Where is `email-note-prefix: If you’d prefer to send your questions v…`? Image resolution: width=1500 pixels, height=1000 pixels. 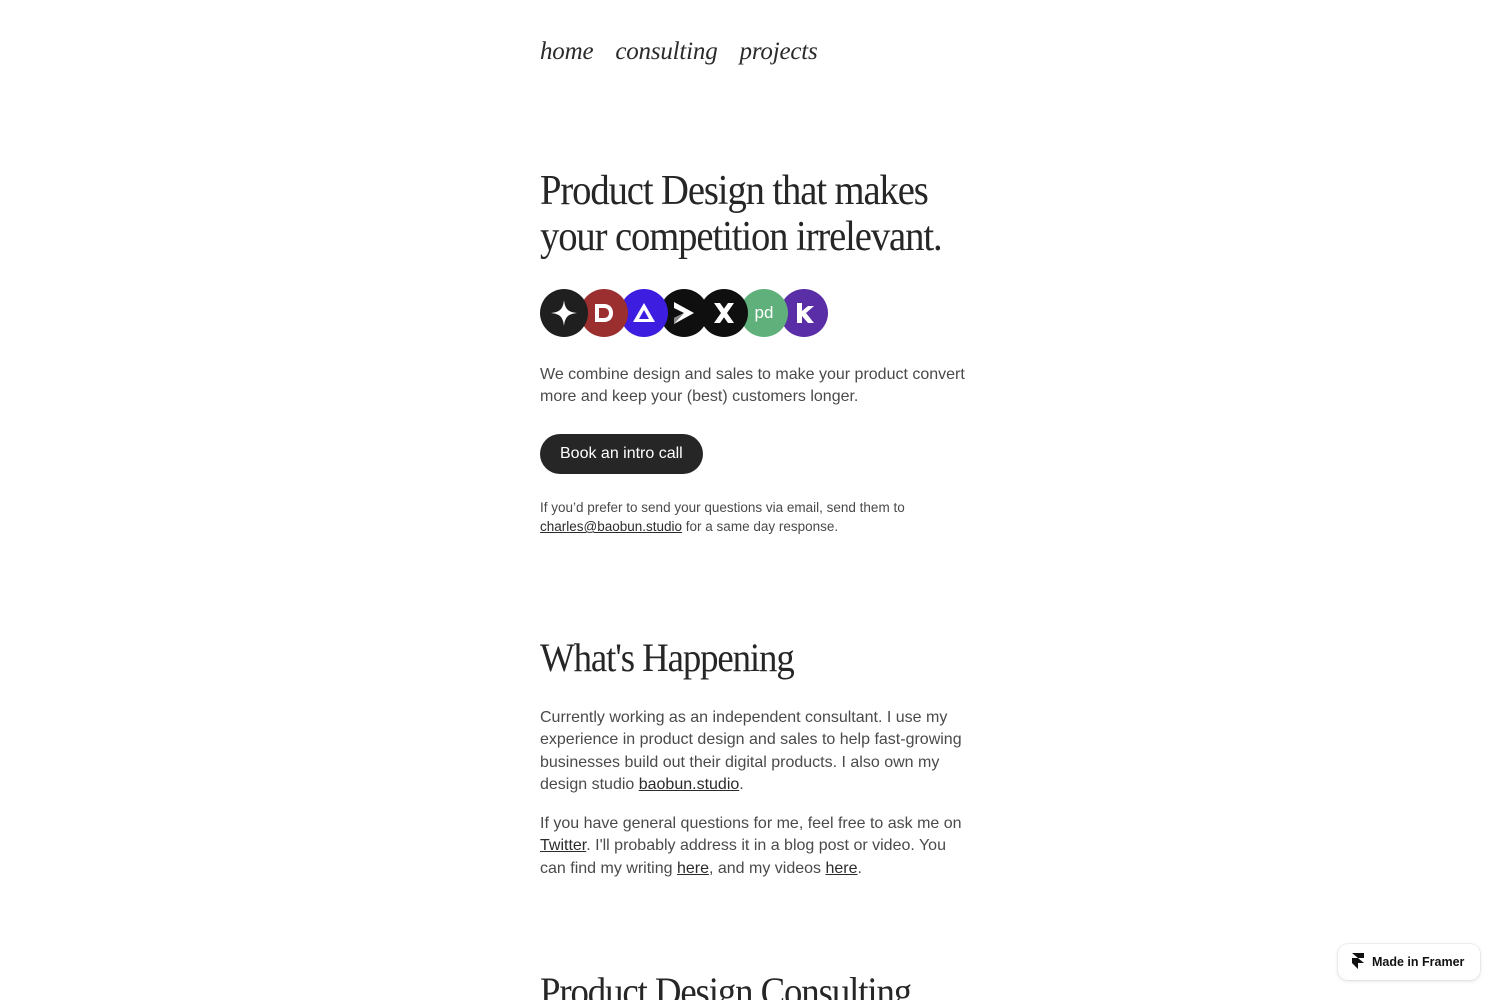 email-note-prefix: If you’d prefer to send your questions v… is located at coordinates (722, 507).